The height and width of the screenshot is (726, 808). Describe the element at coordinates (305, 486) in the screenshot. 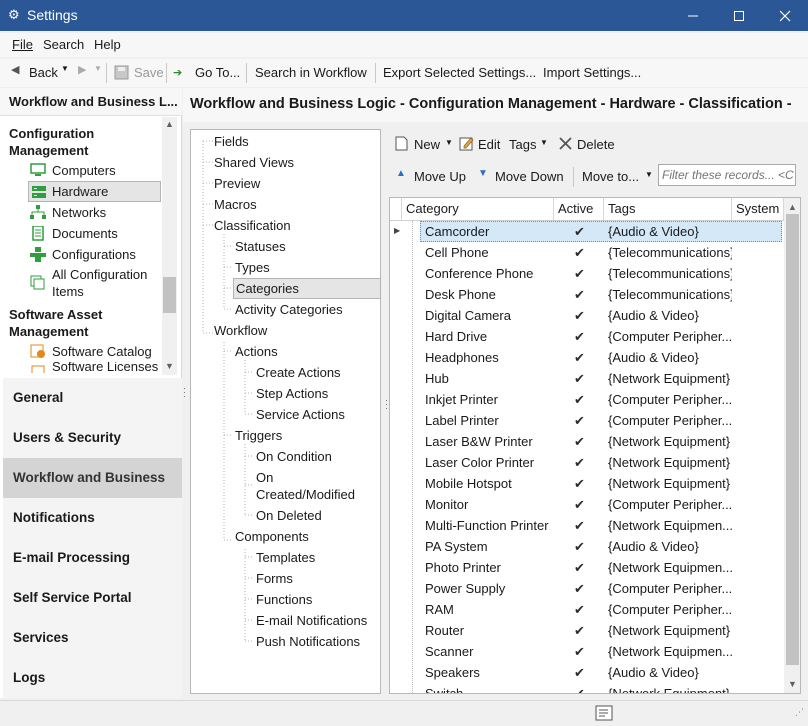

I see `tree-node-on-created-modified: On Created/Modified` at that location.